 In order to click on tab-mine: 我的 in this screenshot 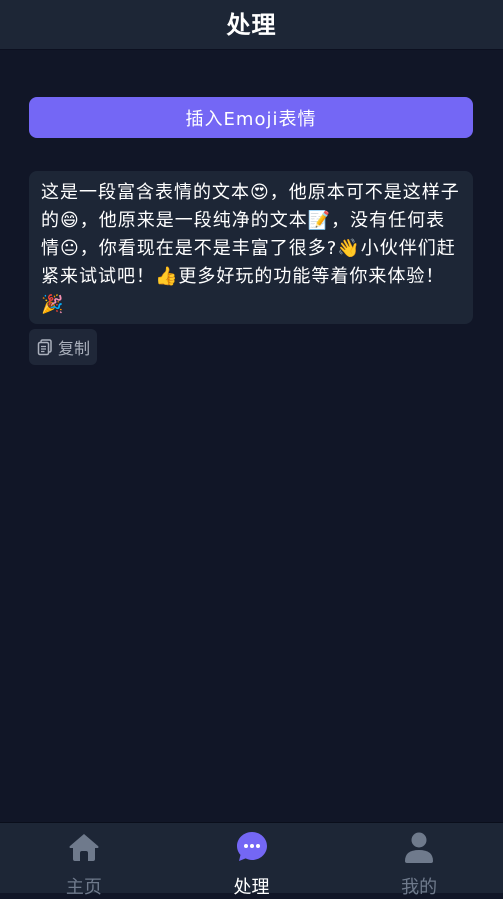, I will do `click(419, 860)`.